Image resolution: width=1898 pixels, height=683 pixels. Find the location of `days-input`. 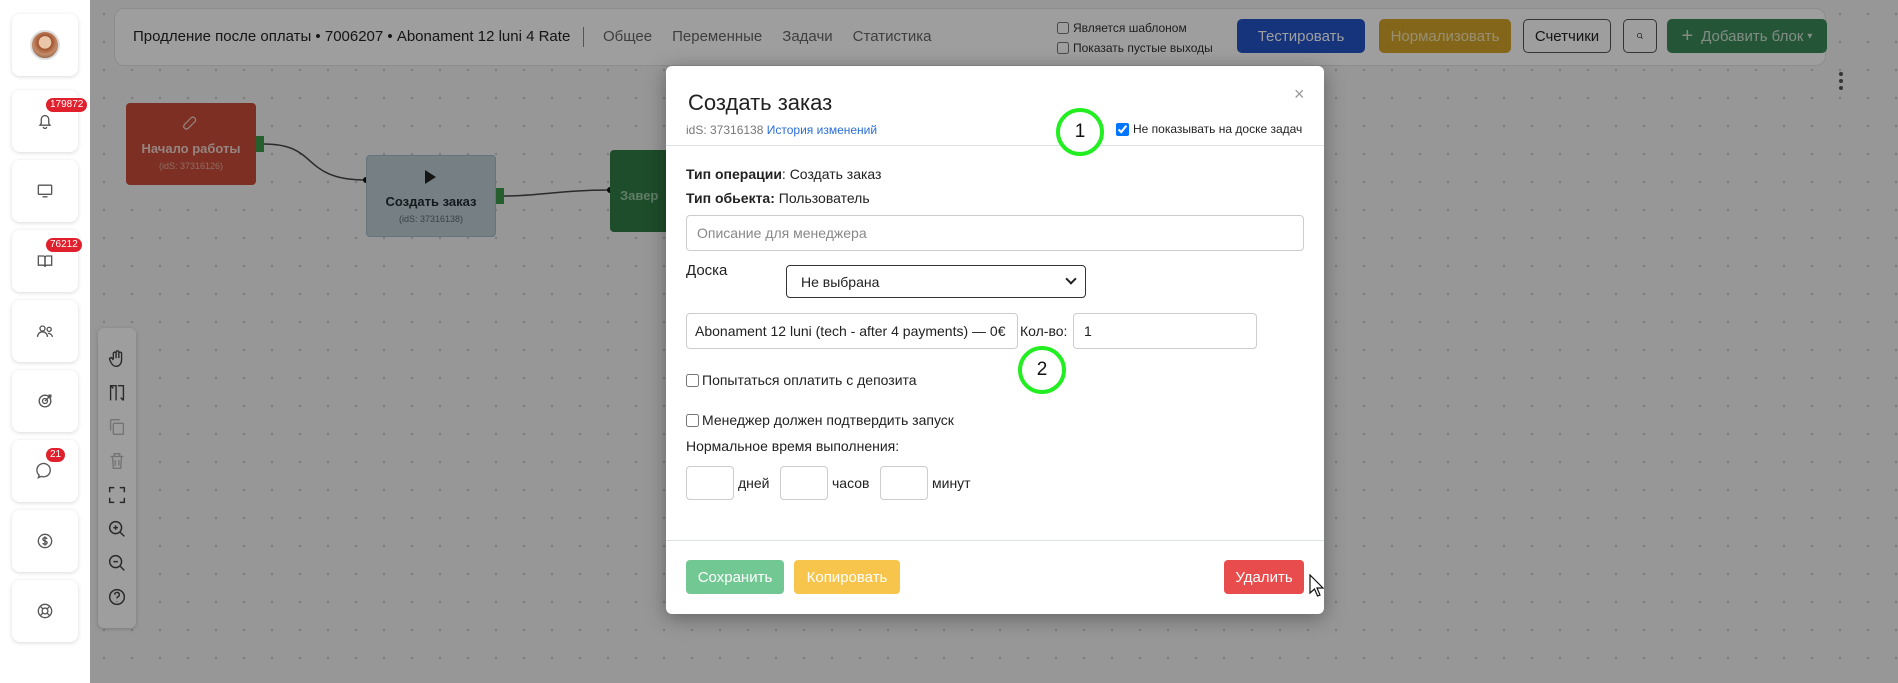

days-input is located at coordinates (710, 483).